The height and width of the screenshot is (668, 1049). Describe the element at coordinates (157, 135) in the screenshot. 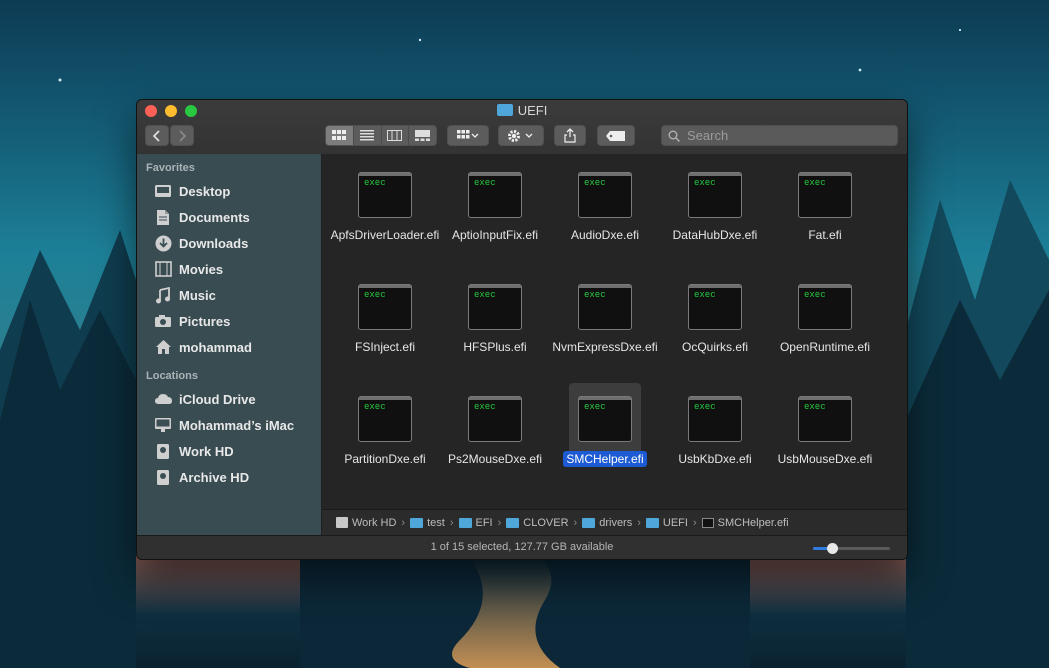

I see `back-button` at that location.